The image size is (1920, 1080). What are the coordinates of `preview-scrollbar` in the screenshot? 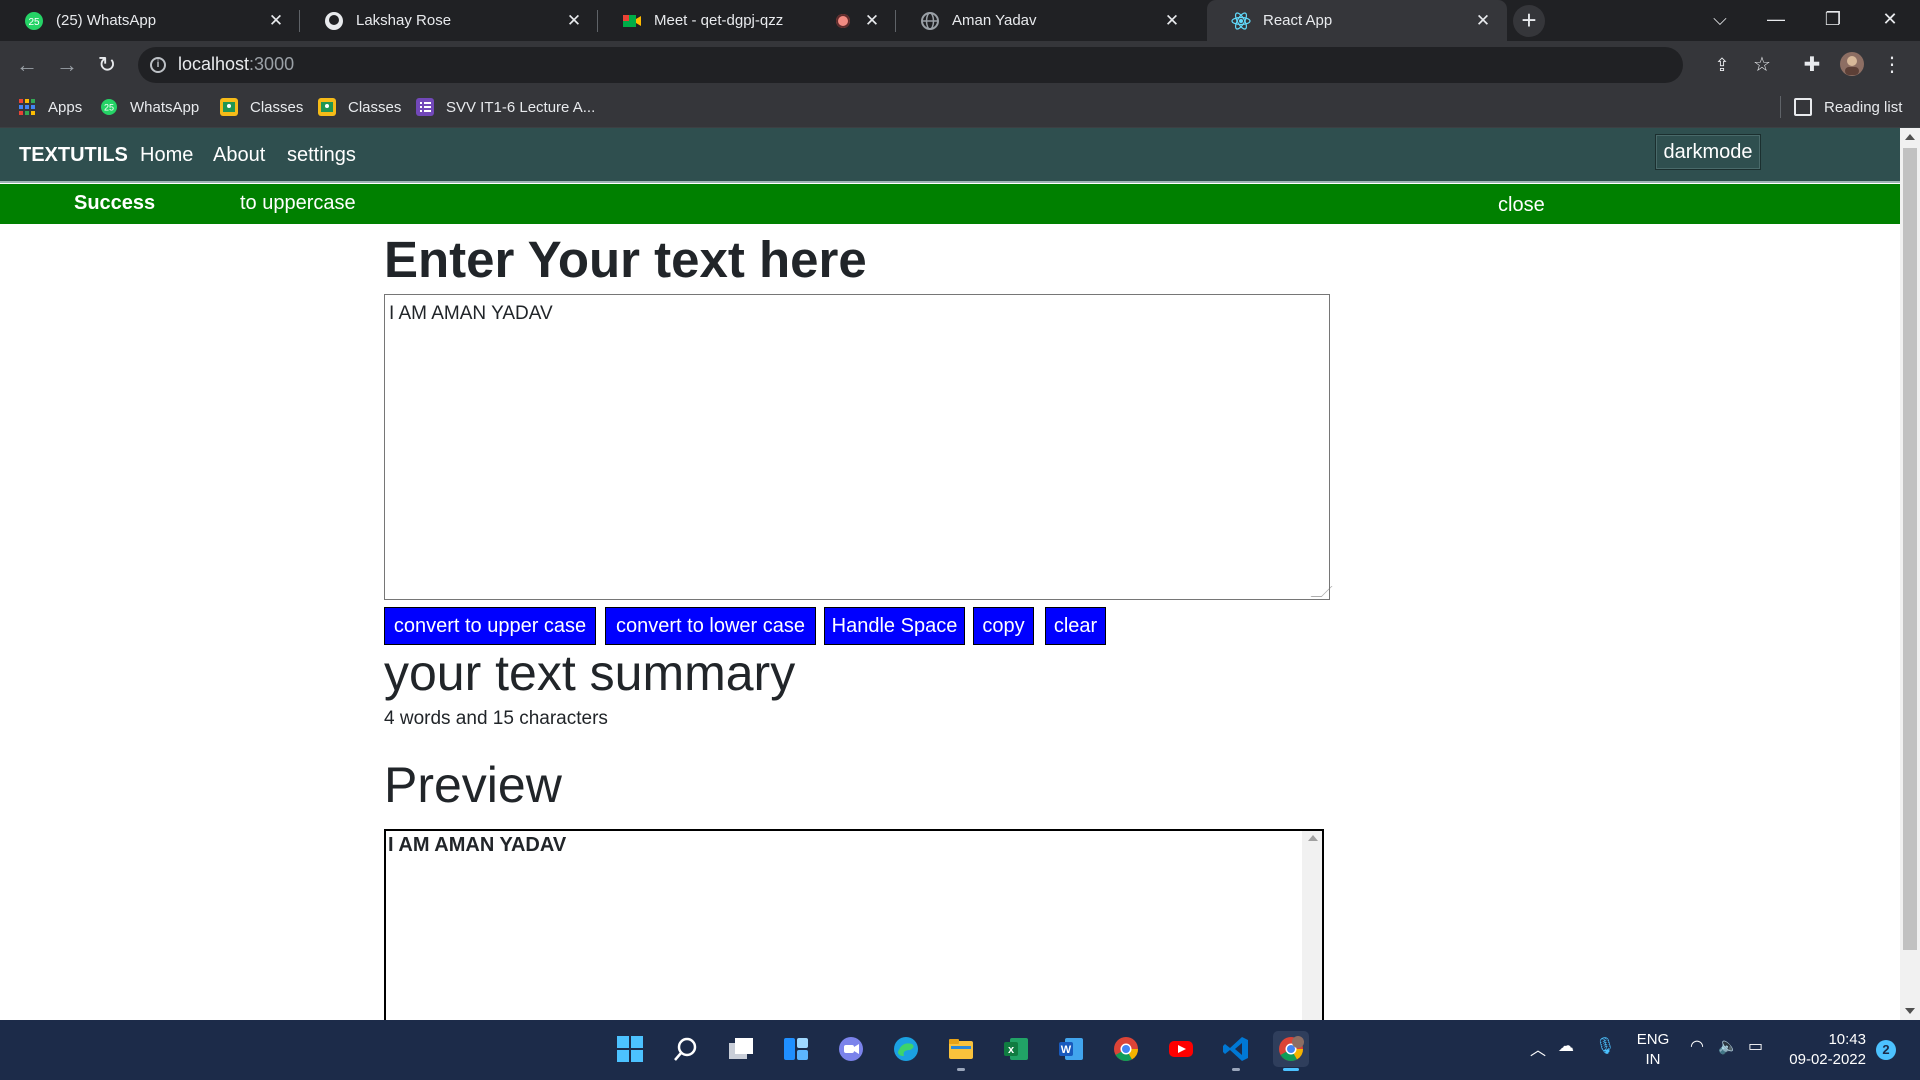 It's located at (1312, 925).